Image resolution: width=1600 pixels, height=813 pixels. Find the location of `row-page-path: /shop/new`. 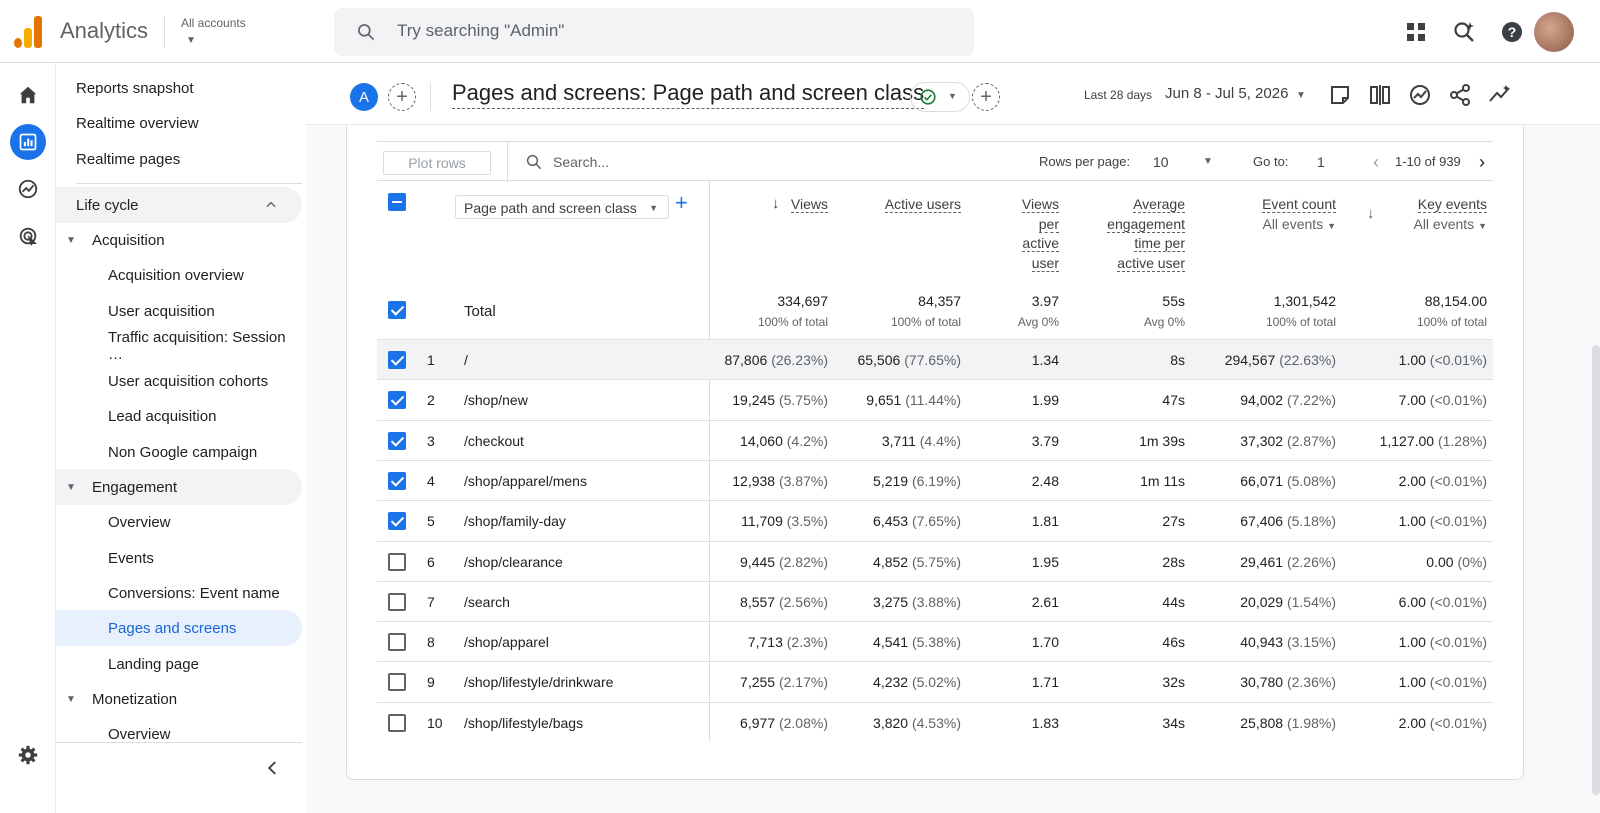

row-page-path: /shop/new is located at coordinates (496, 400).